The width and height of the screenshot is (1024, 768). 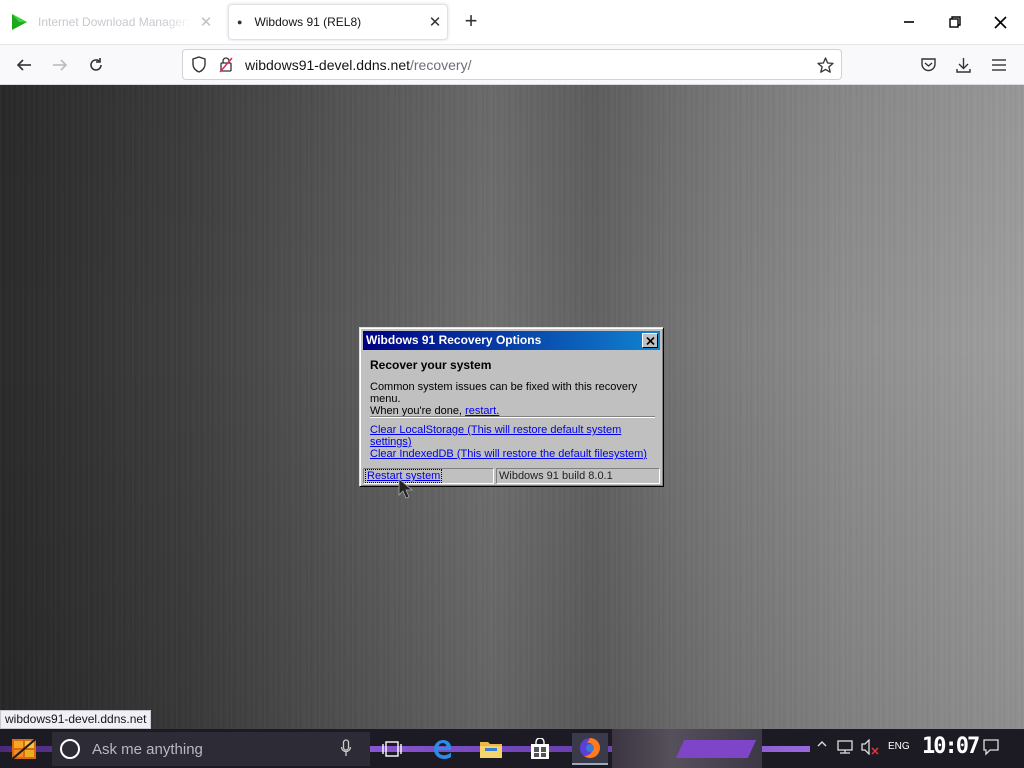 What do you see at coordinates (870, 747) in the screenshot?
I see `volume-muted-icon` at bounding box center [870, 747].